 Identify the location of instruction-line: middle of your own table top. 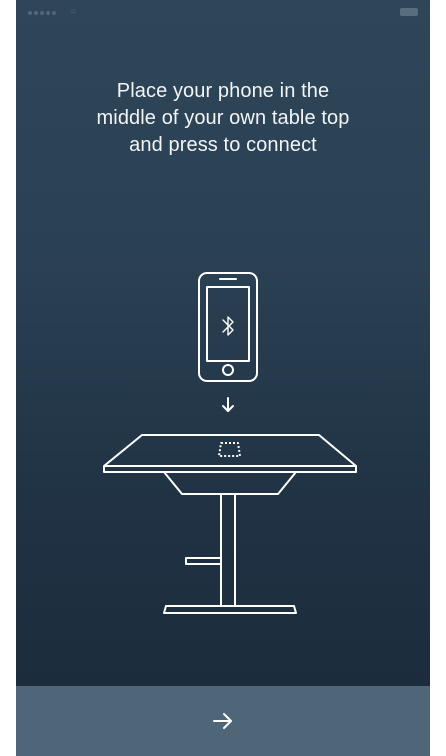
(223, 118).